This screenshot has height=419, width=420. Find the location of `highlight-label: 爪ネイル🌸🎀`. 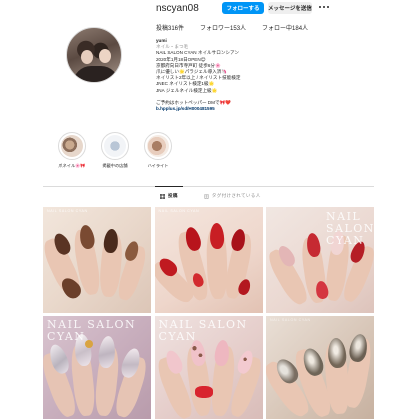

highlight-label: 爪ネイル🌸🎀 is located at coordinates (72, 165).